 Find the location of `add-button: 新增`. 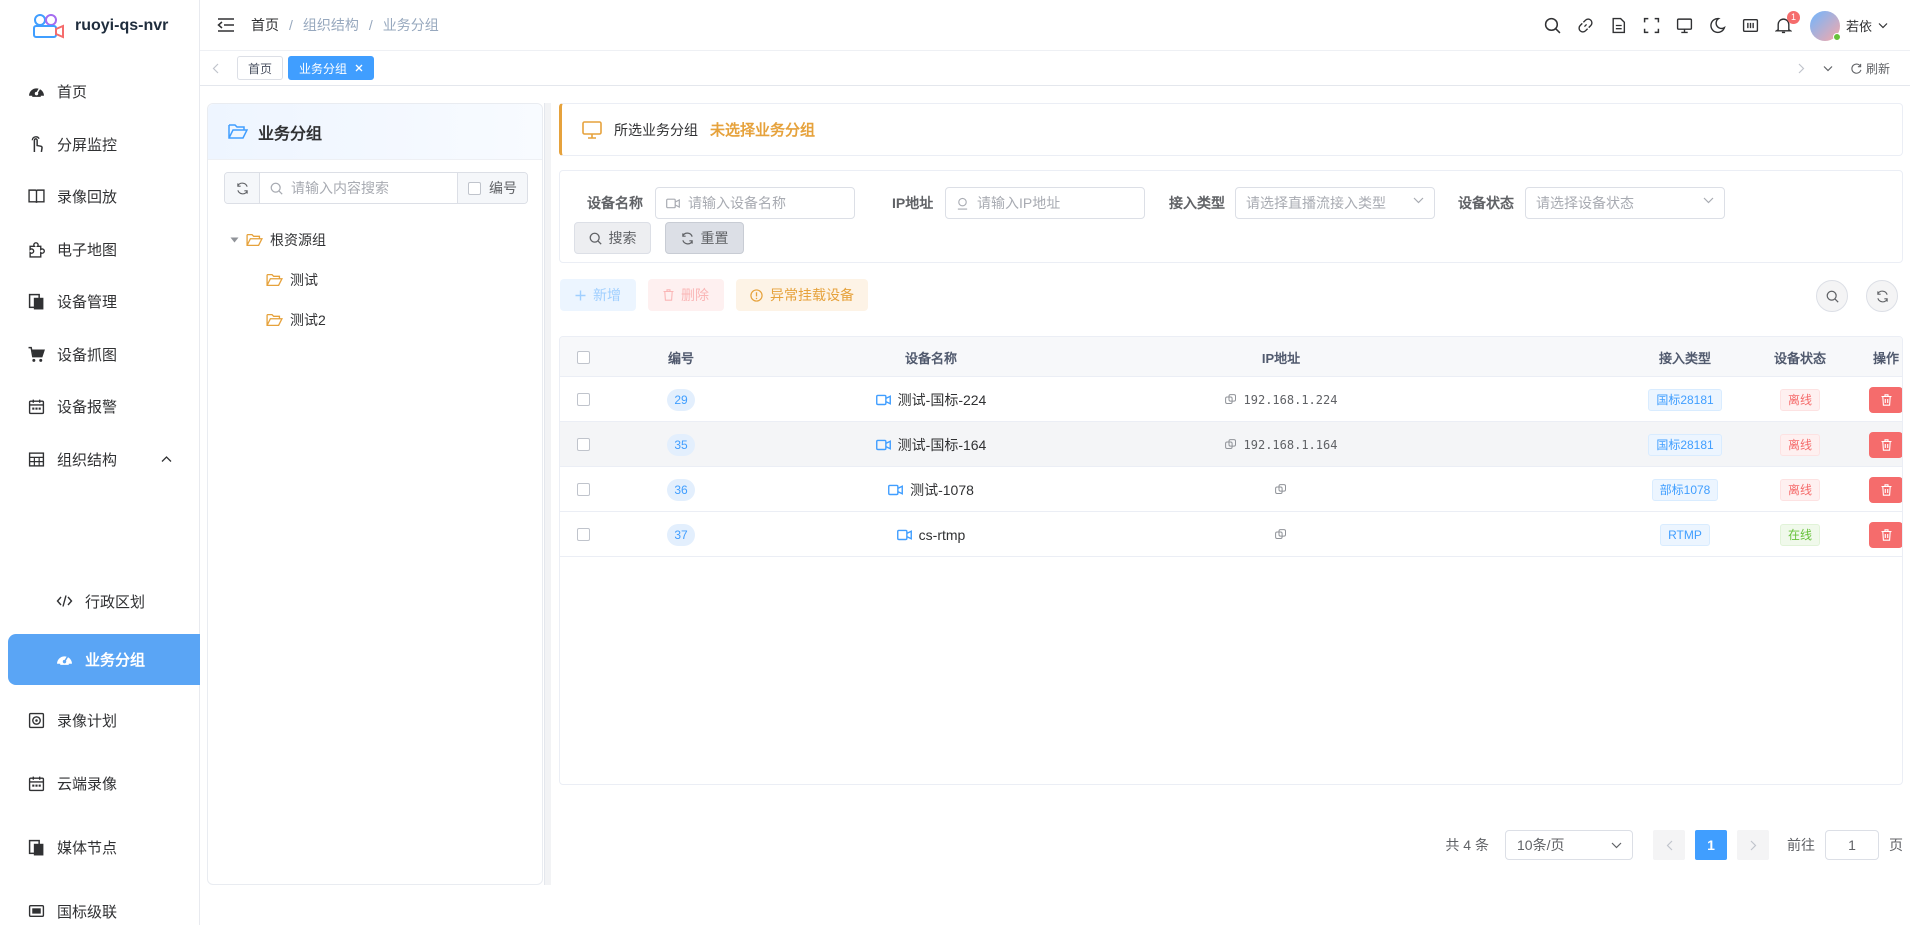

add-button: 新增 is located at coordinates (598, 295).